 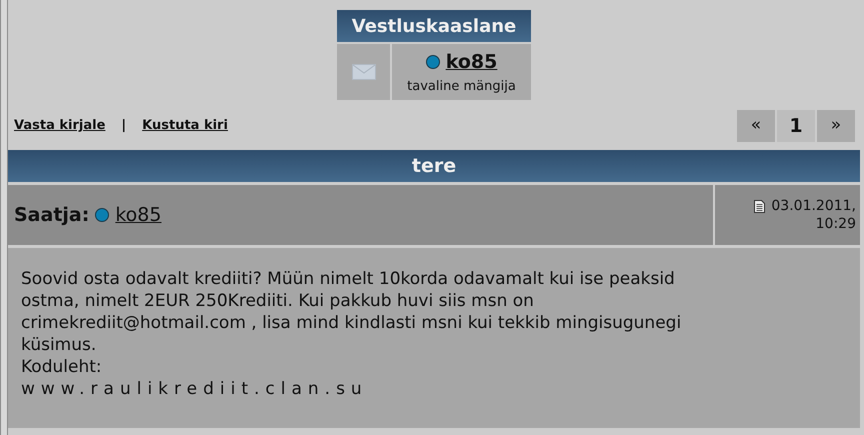 I want to click on message-text: ostma, nimelt 2EUR 250Krediiti. Kui pakkub huvi siis msn on, so click(x=278, y=301).